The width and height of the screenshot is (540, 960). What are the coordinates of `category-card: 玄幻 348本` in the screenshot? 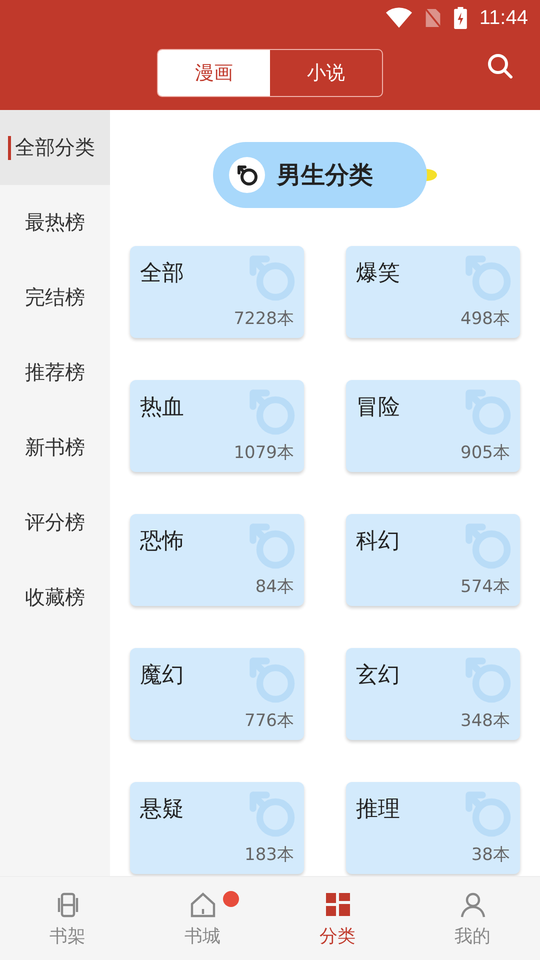 It's located at (433, 694).